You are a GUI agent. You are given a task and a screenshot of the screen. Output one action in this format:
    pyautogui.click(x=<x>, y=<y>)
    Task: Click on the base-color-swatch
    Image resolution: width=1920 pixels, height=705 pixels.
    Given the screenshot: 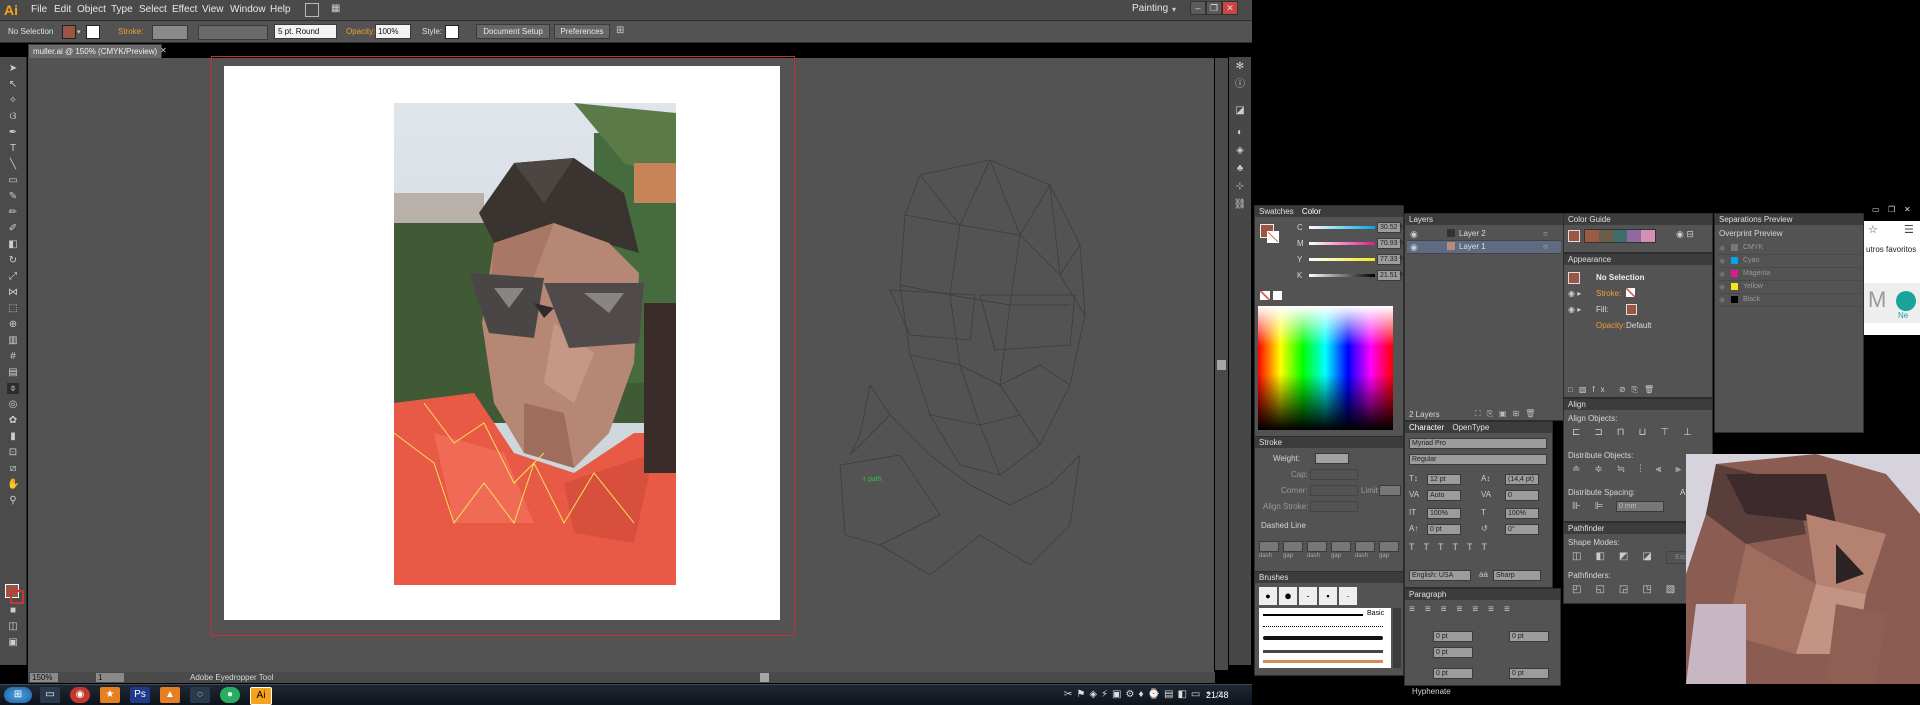 What is the action you would take?
    pyautogui.click(x=1574, y=236)
    